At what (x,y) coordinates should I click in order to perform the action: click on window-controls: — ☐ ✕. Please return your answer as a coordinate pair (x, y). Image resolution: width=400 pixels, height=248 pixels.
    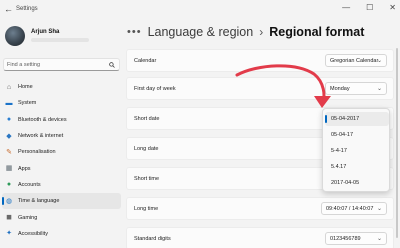
    Looking at the image, I should click on (369, 7).